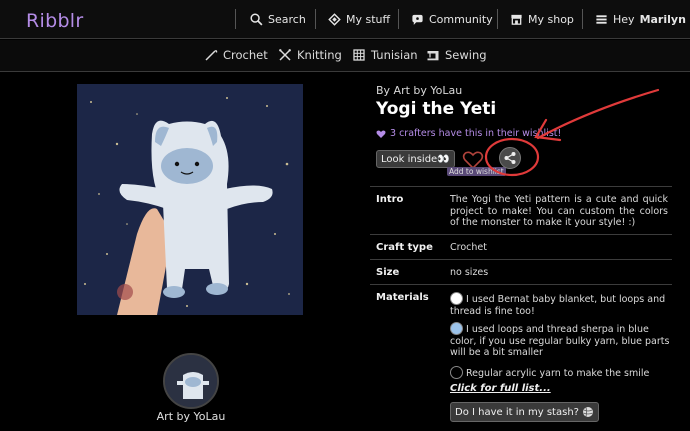 Image resolution: width=690 pixels, height=431 pixels. I want to click on intro-label: Intro, so click(390, 199).